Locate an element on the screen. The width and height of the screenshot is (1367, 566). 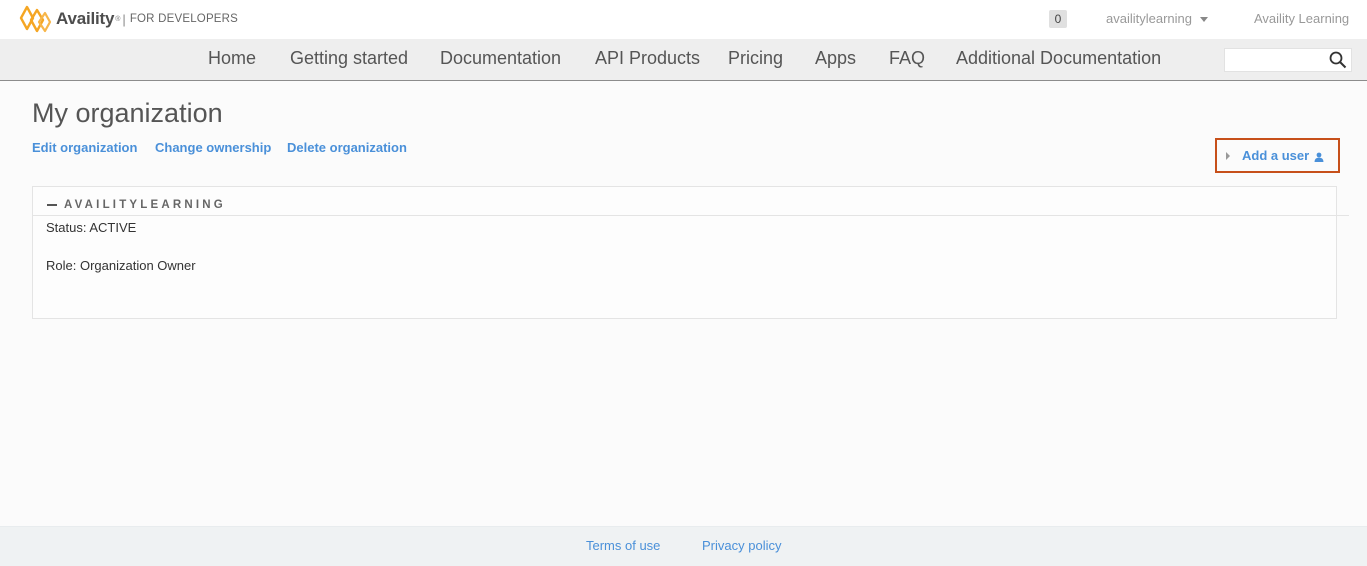
search-box is located at coordinates (1288, 60).